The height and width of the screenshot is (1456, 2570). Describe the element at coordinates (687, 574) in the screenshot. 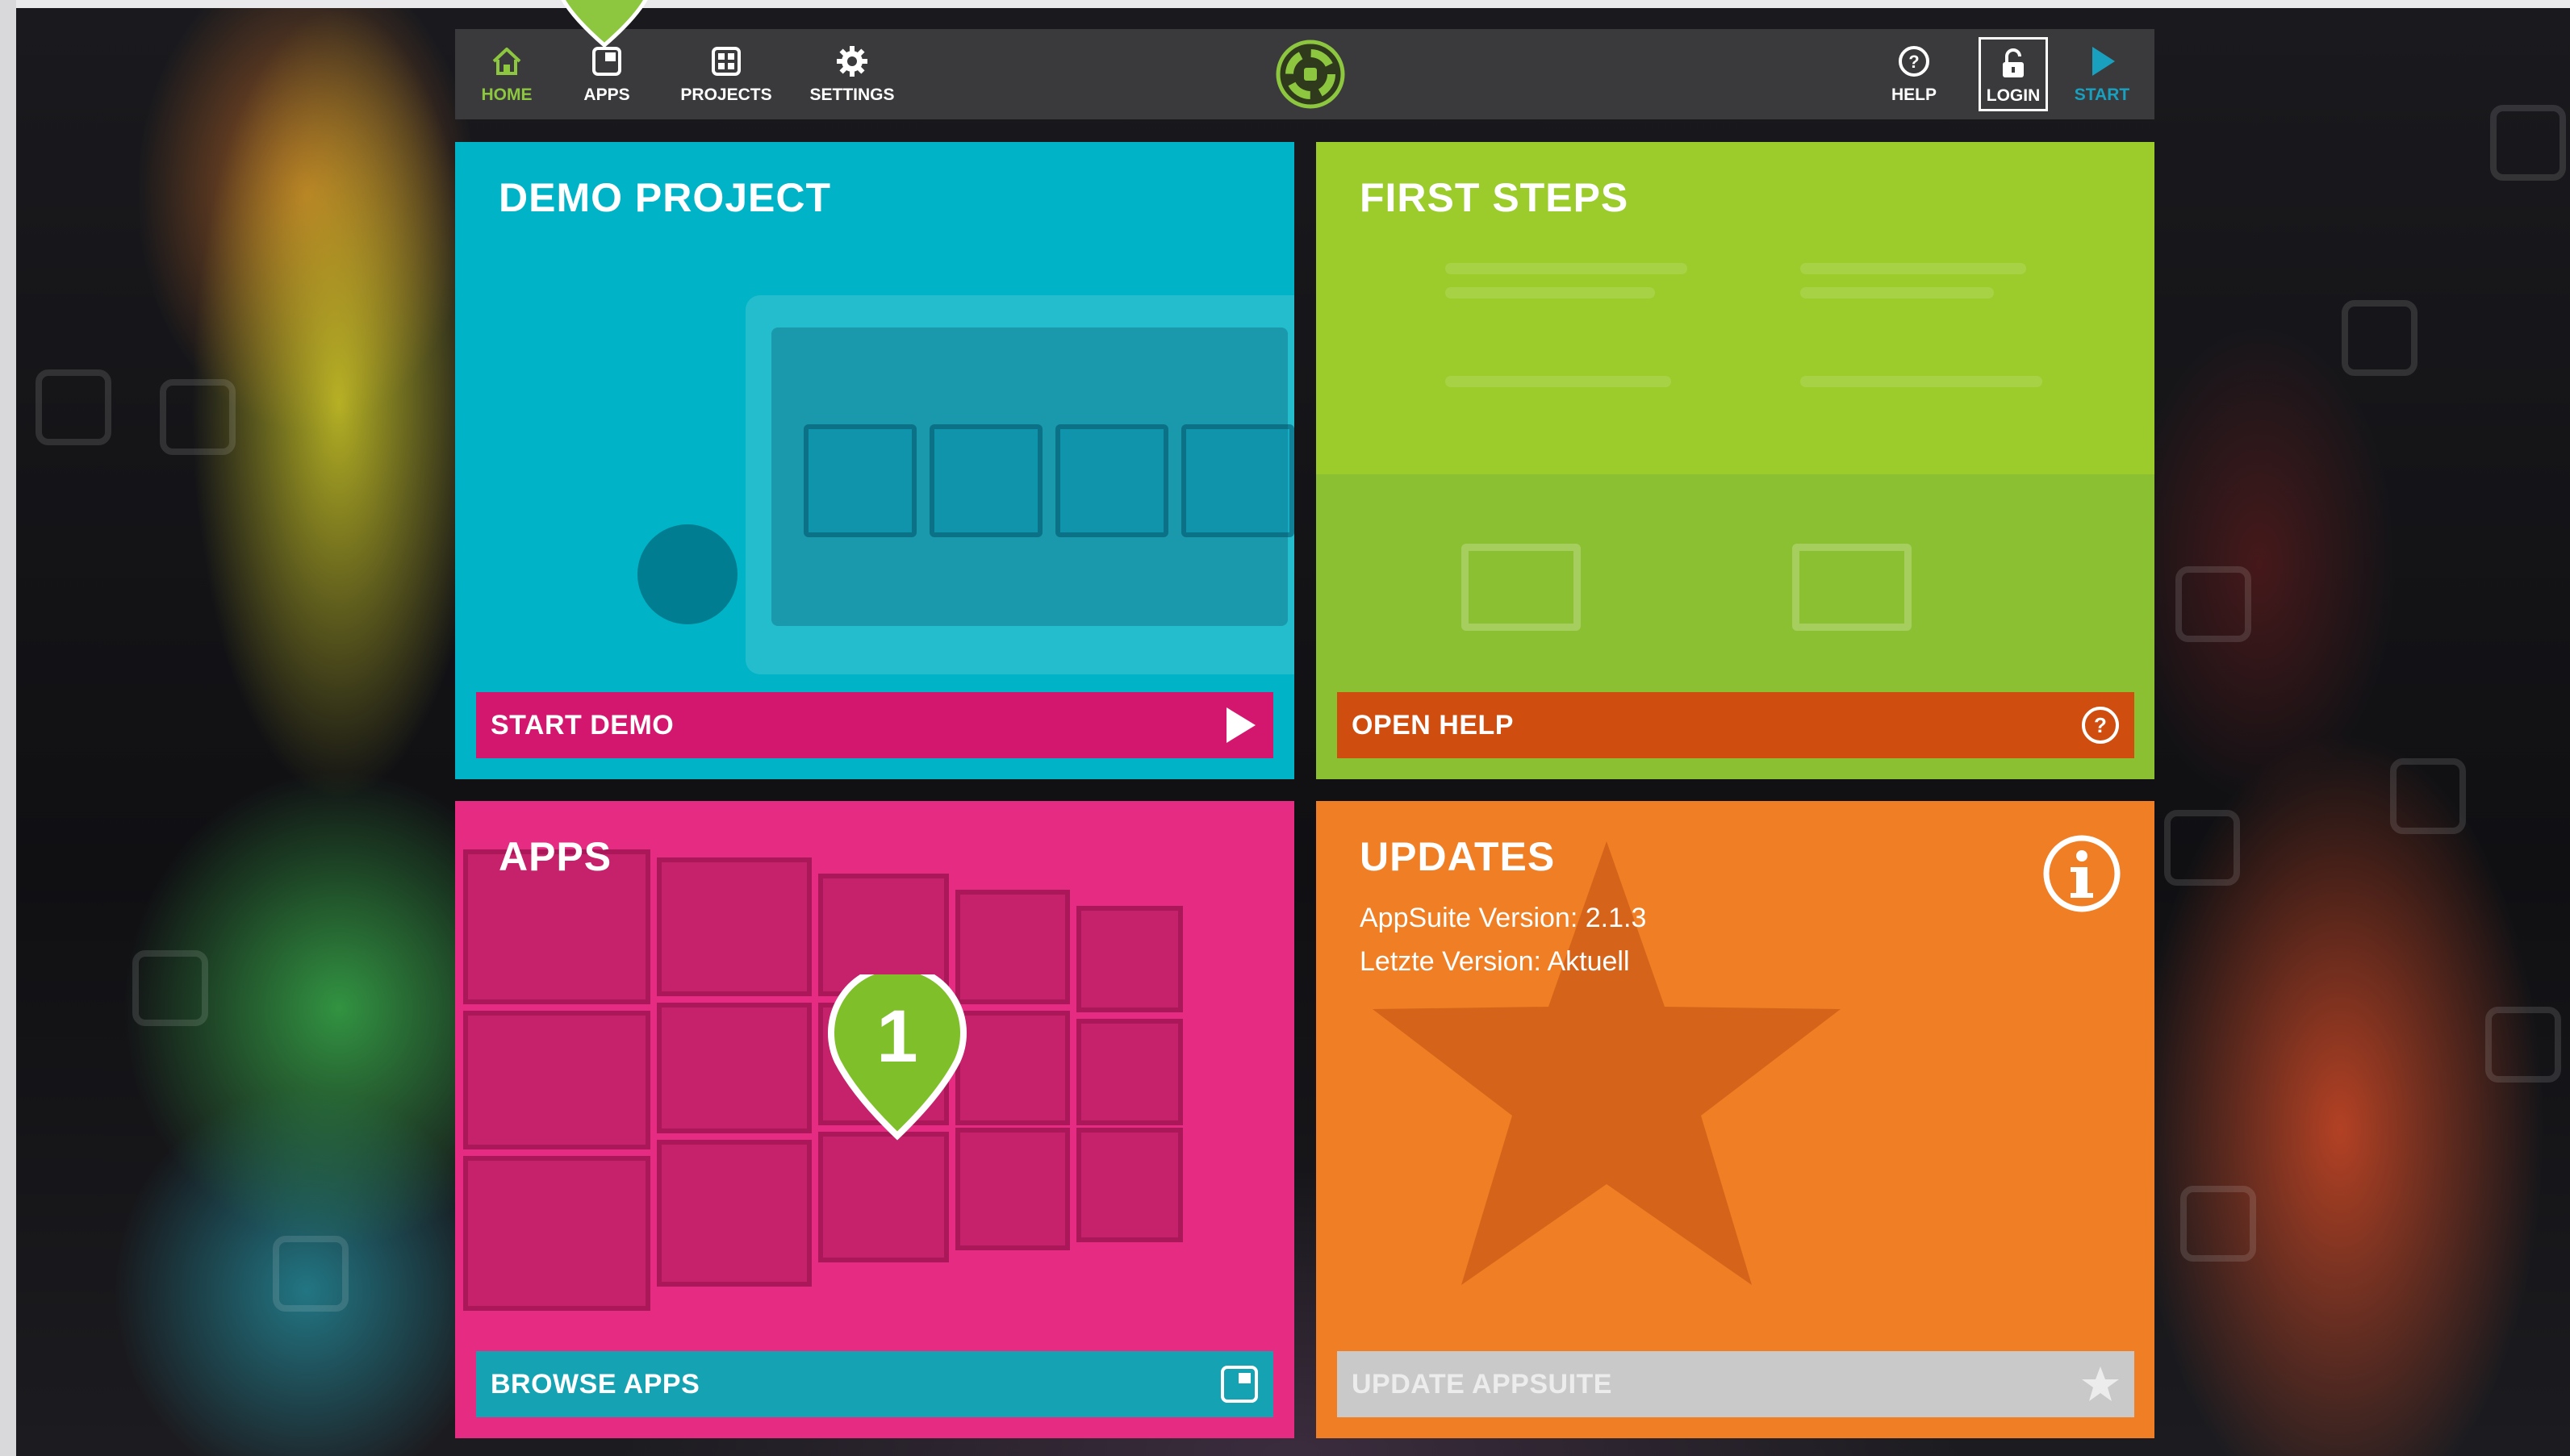

I see `demo-disc-illustration` at that location.